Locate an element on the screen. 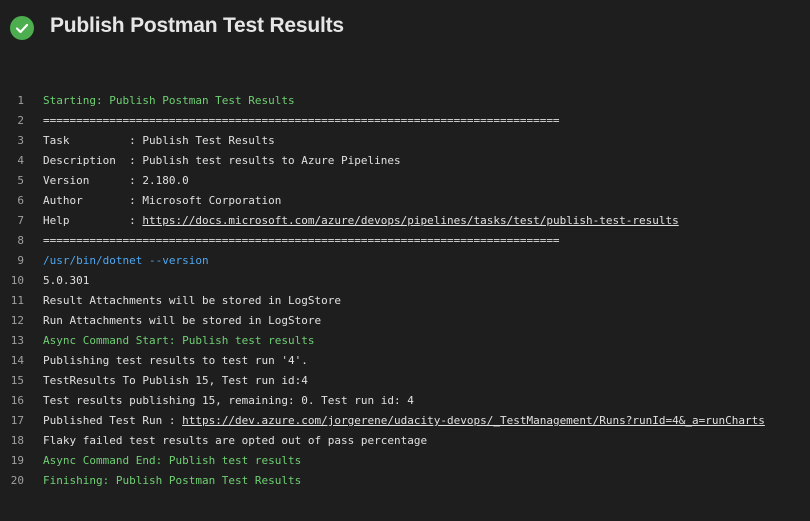 Image resolution: width=810 pixels, height=521 pixels. line-text: Async Command End: Publish test results is located at coordinates (172, 461).